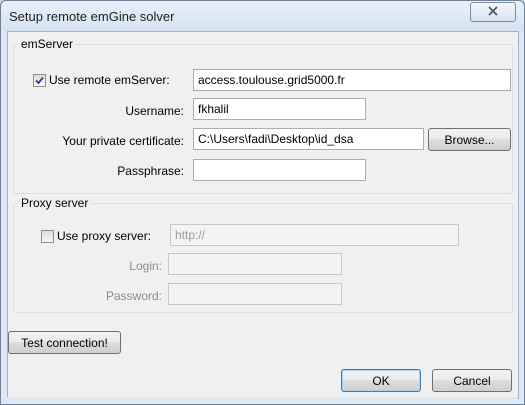 This screenshot has height=405, width=525. I want to click on close-icon, so click(493, 12).